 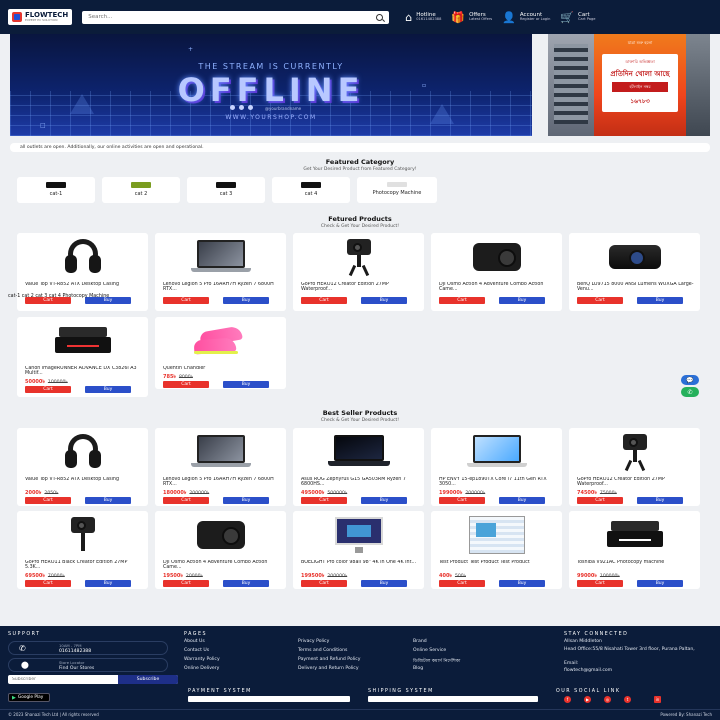 What do you see at coordinates (311, 190) in the screenshot?
I see `category-card: cat 4` at bounding box center [311, 190].